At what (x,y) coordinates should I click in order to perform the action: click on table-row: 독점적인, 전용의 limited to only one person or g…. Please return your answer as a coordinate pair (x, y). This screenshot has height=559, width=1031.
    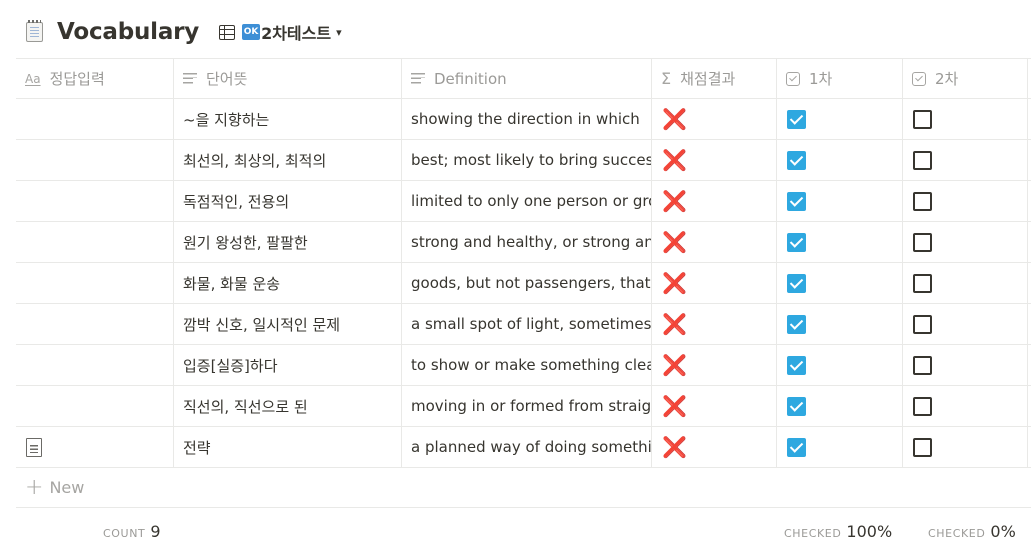
    Looking at the image, I should click on (523, 201).